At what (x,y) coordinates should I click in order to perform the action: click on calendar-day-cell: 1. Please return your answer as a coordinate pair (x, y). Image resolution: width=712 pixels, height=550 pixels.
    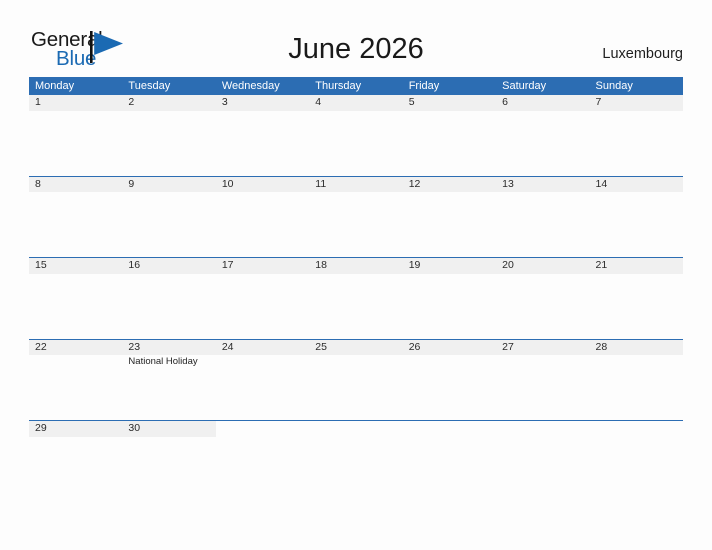
    Looking at the image, I should click on (76, 135).